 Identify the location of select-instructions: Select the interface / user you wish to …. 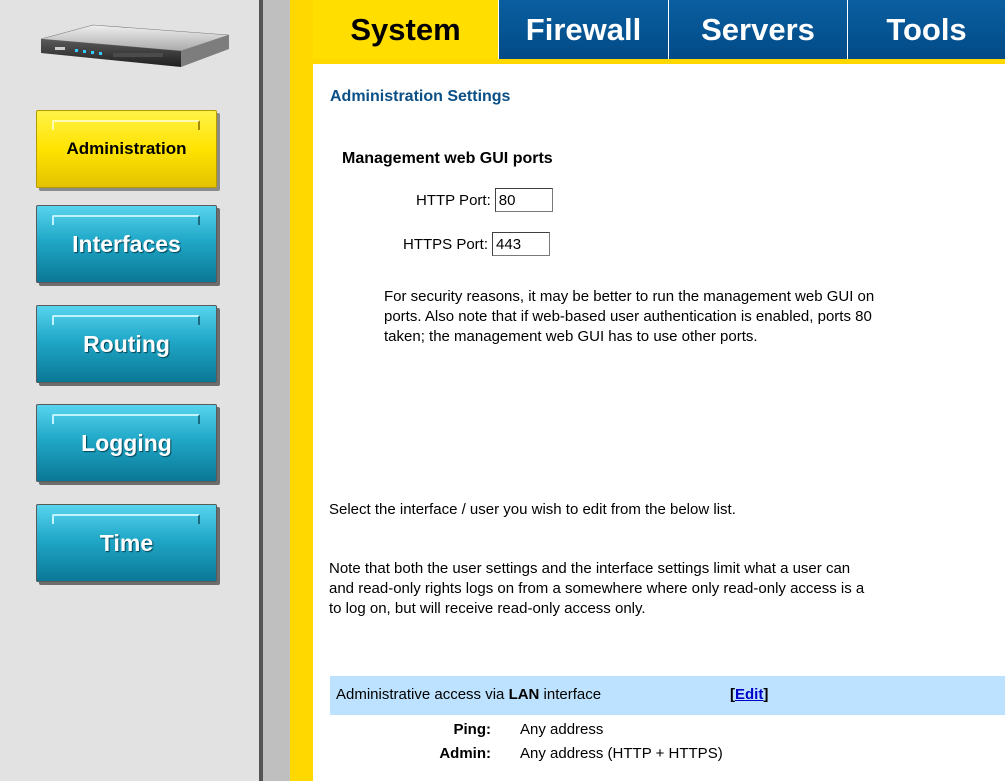
(532, 509).